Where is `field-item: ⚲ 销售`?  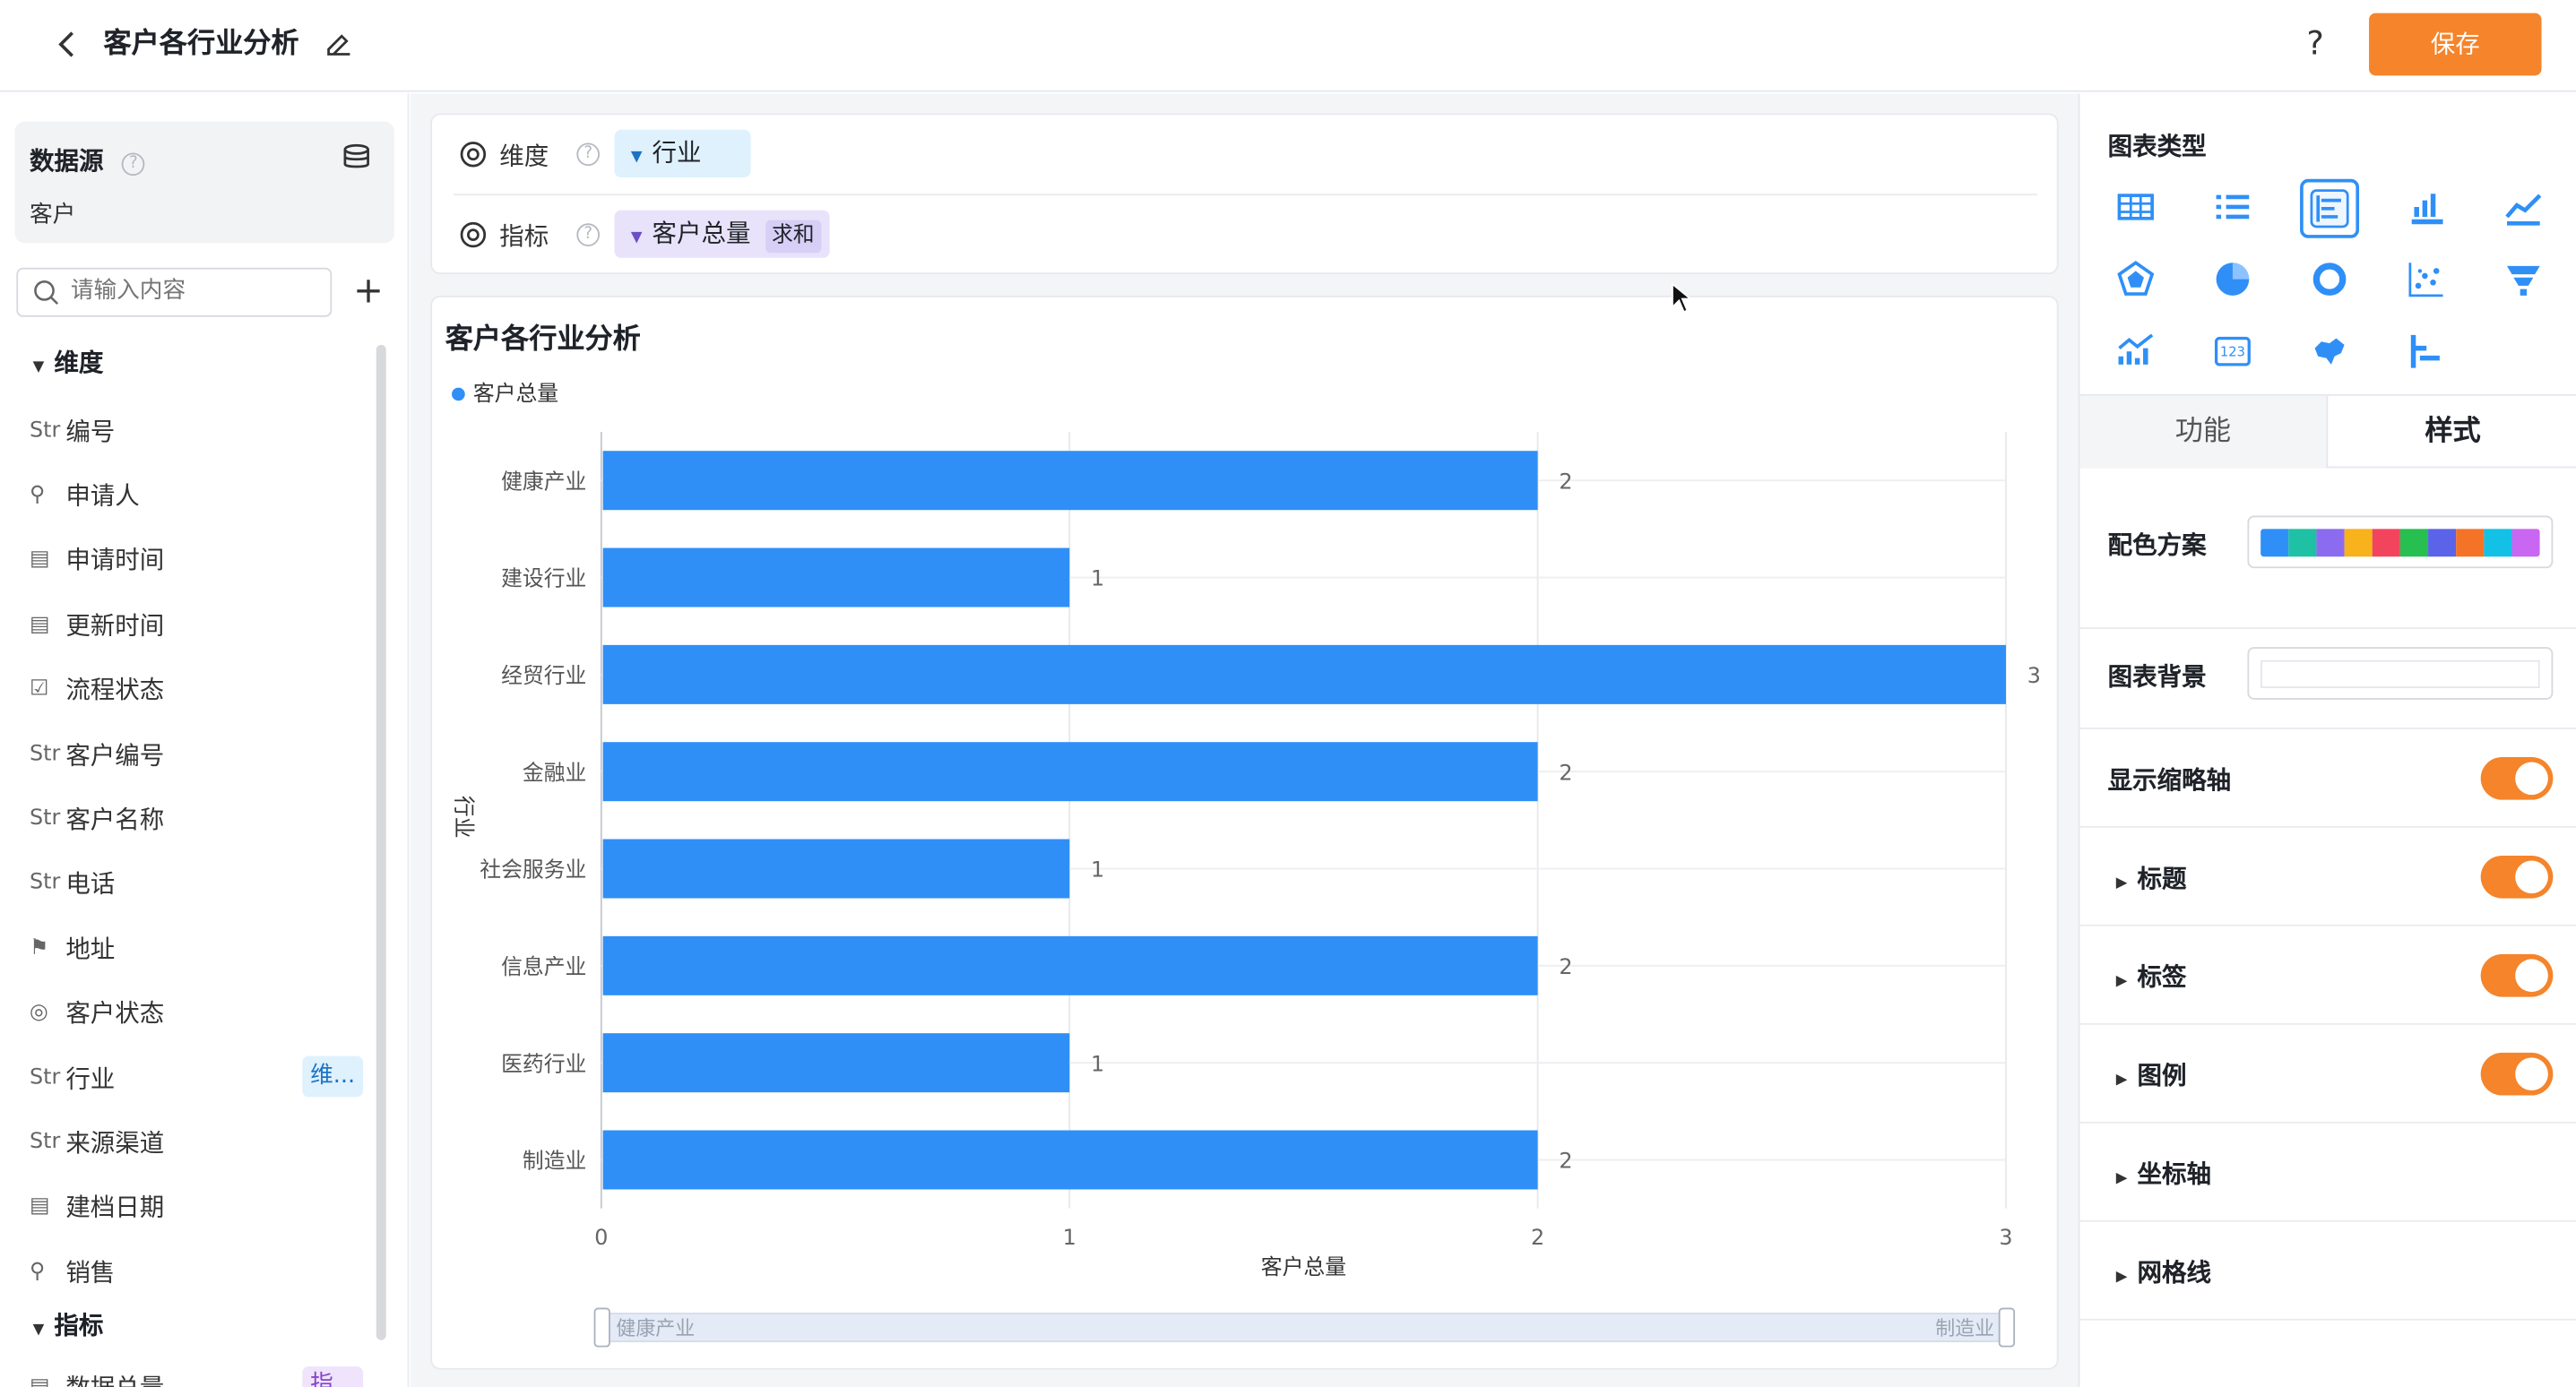 field-item: ⚲ 销售 is located at coordinates (72, 1271).